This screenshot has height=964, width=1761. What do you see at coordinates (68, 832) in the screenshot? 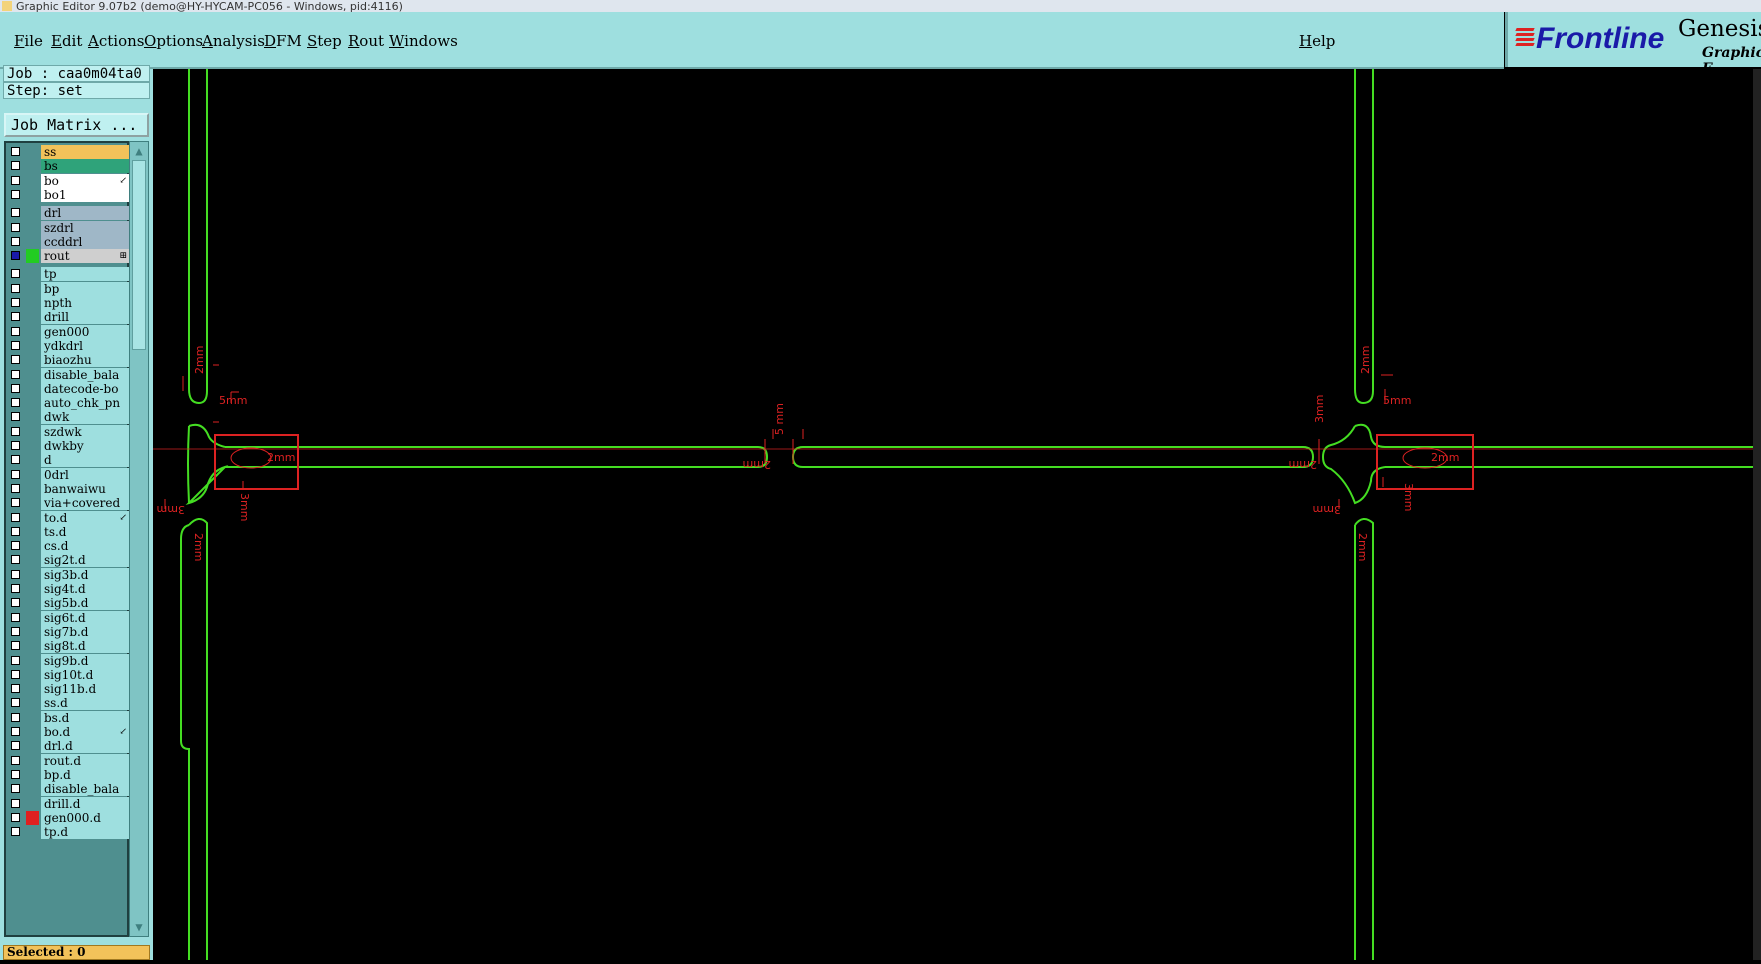
I see `layer-row: tp.d` at bounding box center [68, 832].